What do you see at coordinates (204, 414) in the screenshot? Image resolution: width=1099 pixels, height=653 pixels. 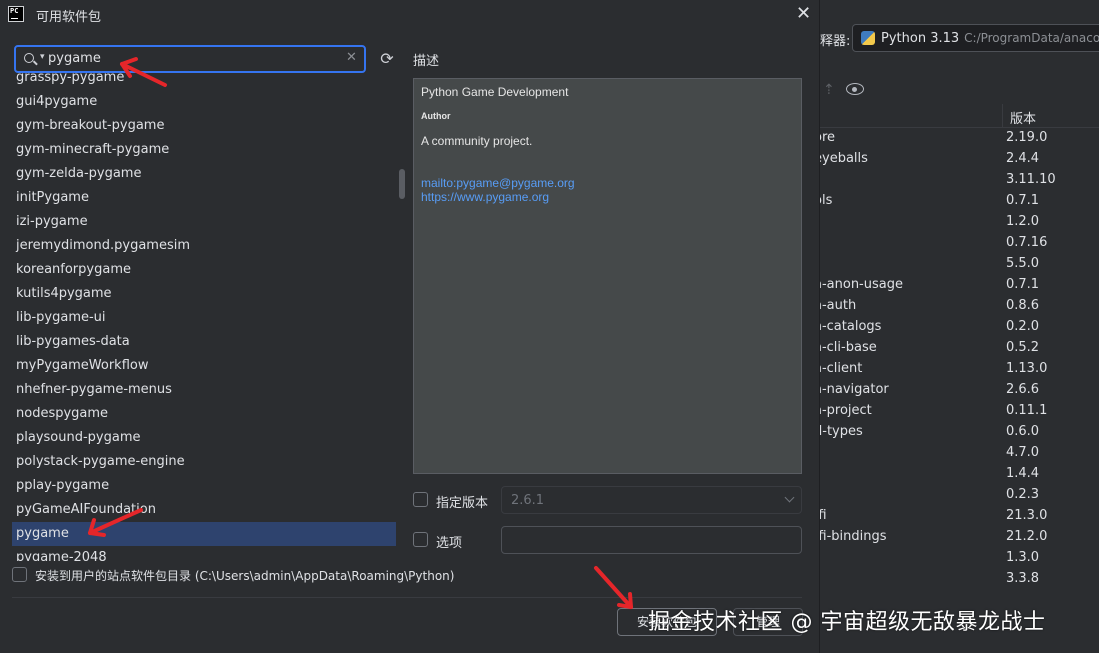 I see `package-list-item: nodespygame` at bounding box center [204, 414].